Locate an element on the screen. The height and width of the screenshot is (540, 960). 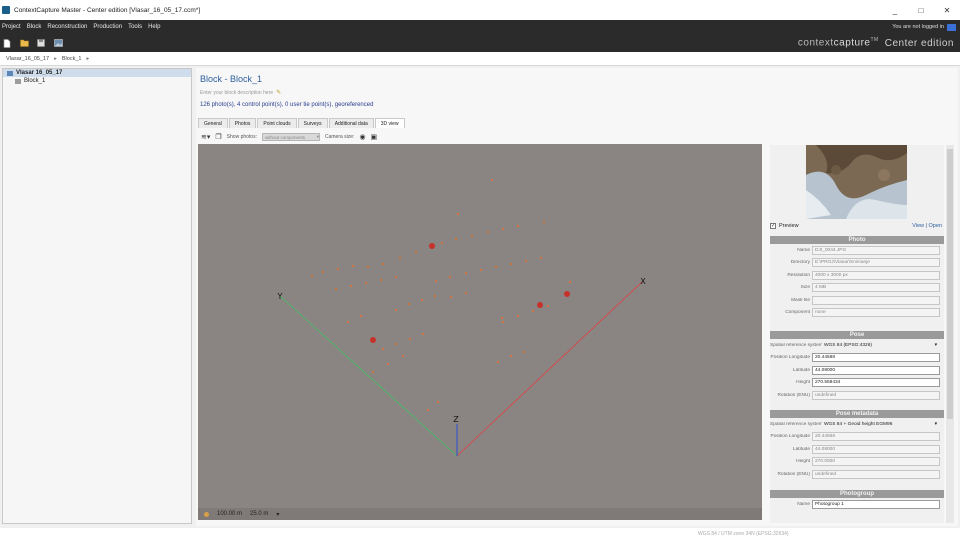
tab-surveys: Surveys is located at coordinates (312, 123).